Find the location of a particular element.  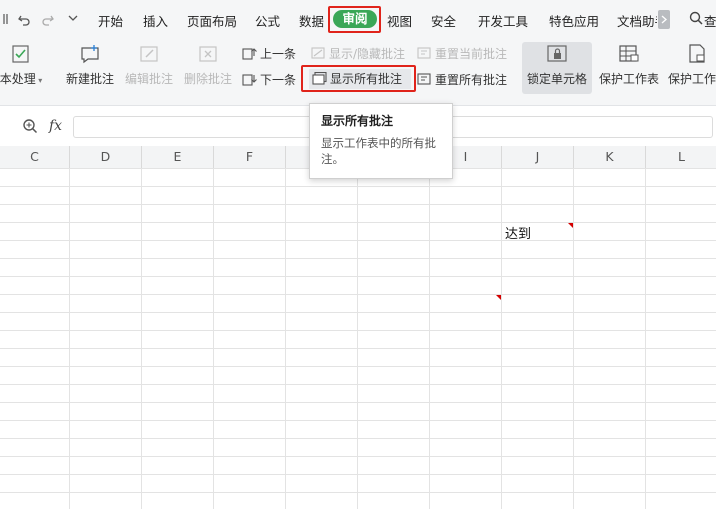

reset-all-comments-icon is located at coordinates (424, 79).